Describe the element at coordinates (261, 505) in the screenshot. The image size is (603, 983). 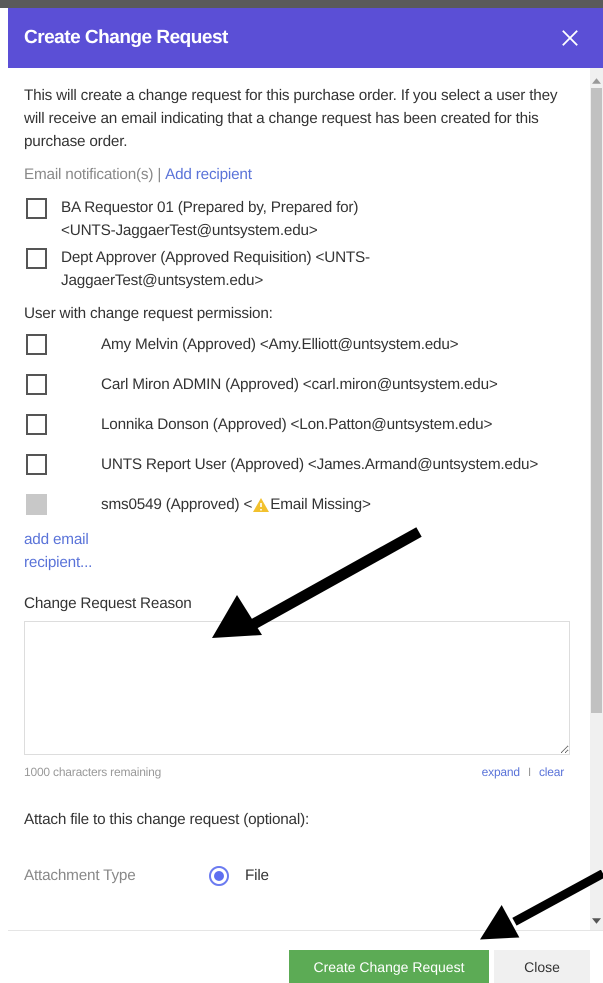
I see `warning-icon` at that location.